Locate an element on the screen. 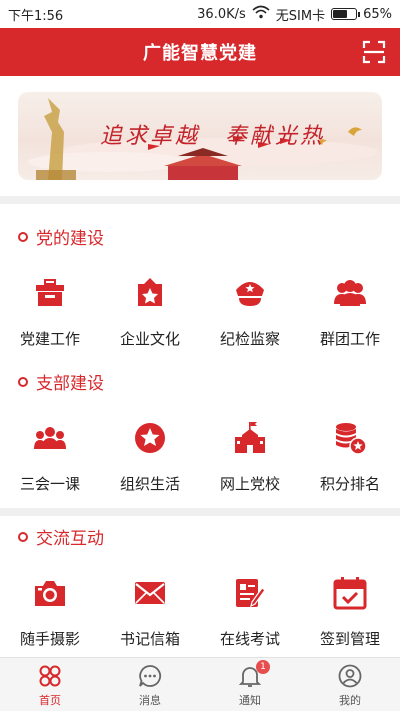  tab-messages: 消息 is located at coordinates (150, 684).